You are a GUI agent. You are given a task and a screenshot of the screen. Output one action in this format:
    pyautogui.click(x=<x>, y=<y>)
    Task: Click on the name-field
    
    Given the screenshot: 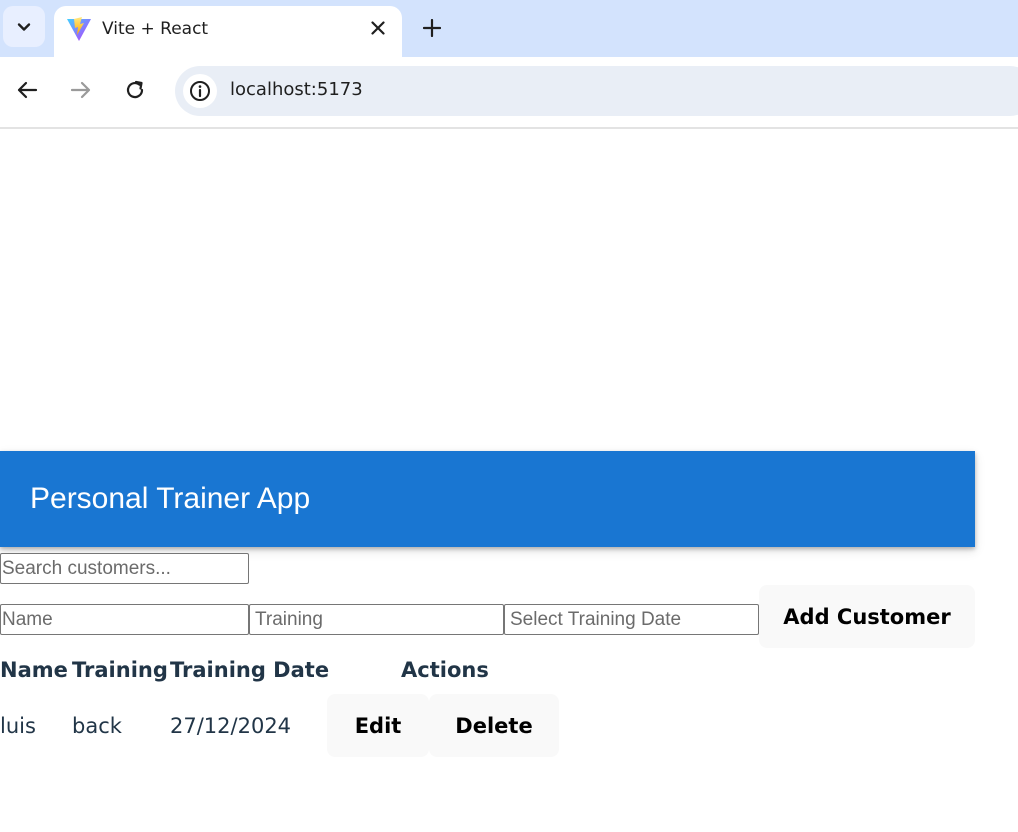 What is the action you would take?
    pyautogui.click(x=124, y=619)
    